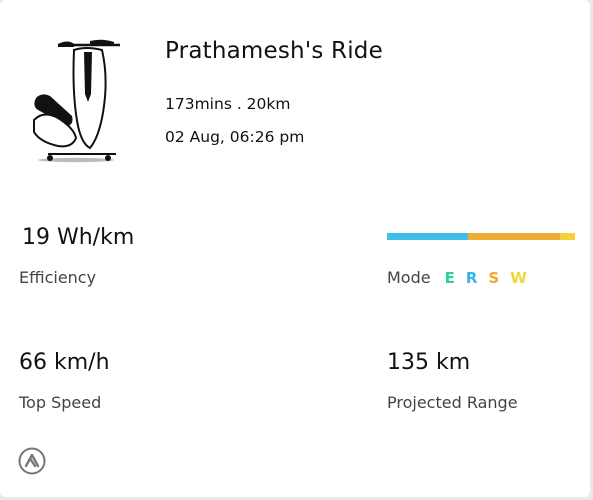  Describe the element at coordinates (567, 236) in the screenshot. I see `mode-segment-w` at that location.